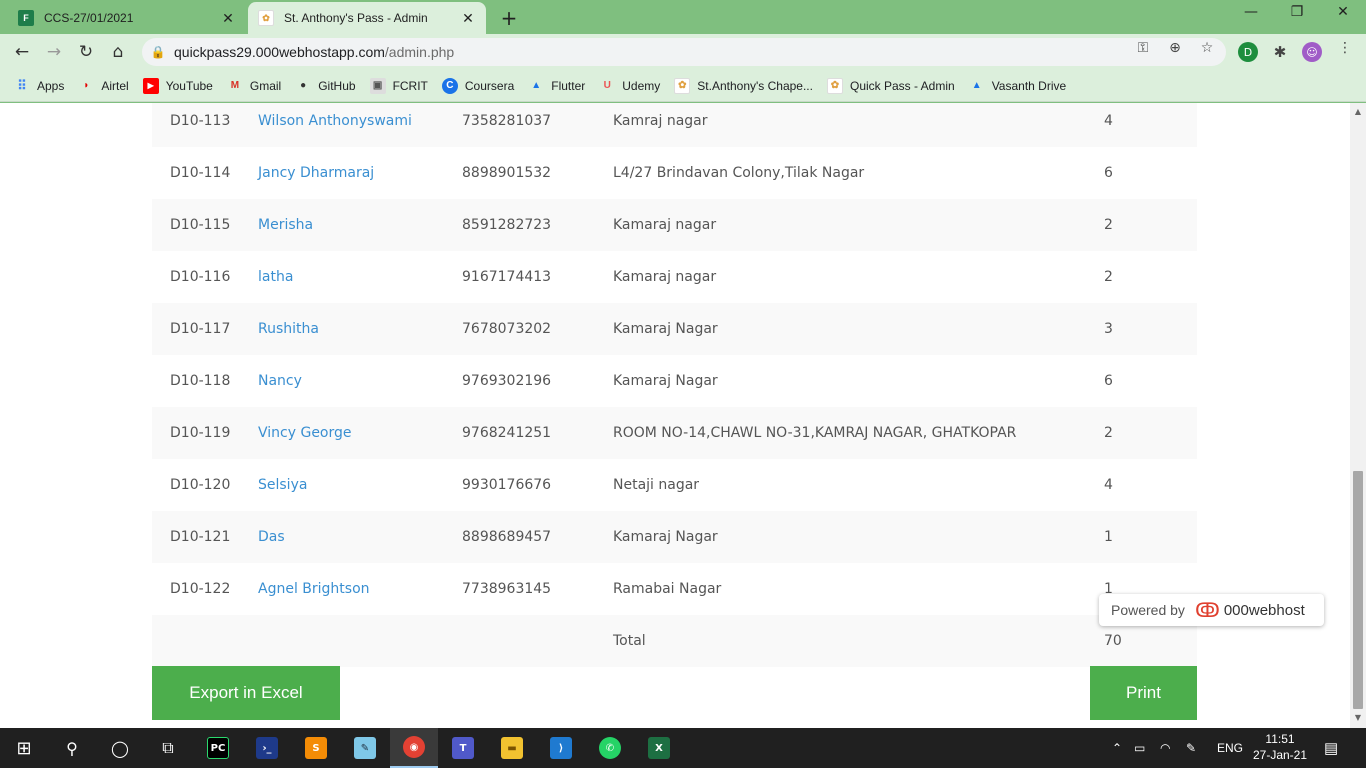 This screenshot has height=768, width=1366. I want to click on export-excel-button: Export in Excel, so click(246, 693).